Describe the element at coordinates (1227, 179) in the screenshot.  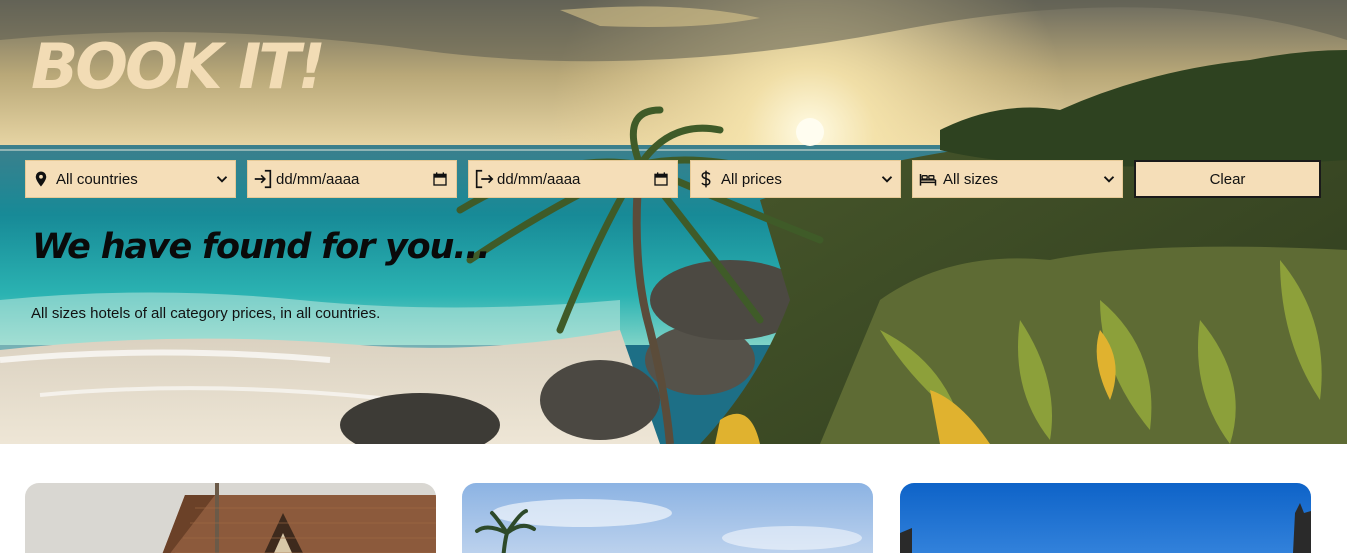
I see `clear-button: Clear` at that location.